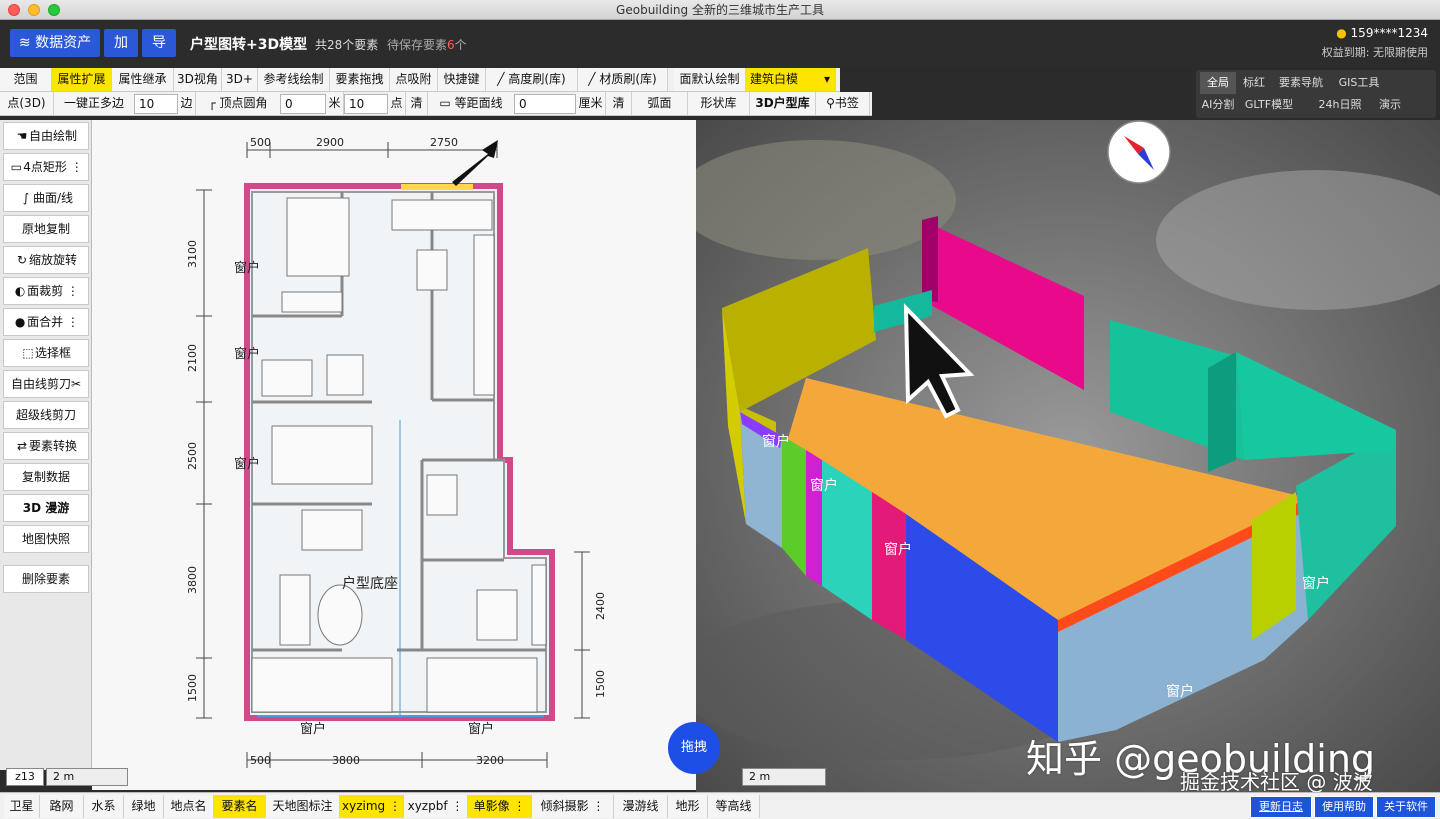  What do you see at coordinates (238, 103) in the screenshot?
I see `tool-corner-round: ┌ 顶点圆角` at bounding box center [238, 103].